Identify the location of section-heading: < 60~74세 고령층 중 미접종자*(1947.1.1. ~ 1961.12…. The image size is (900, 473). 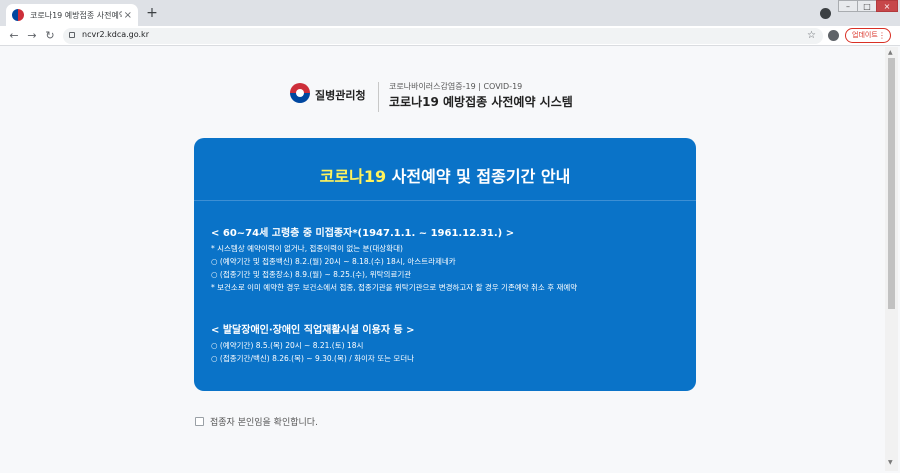
(363, 233).